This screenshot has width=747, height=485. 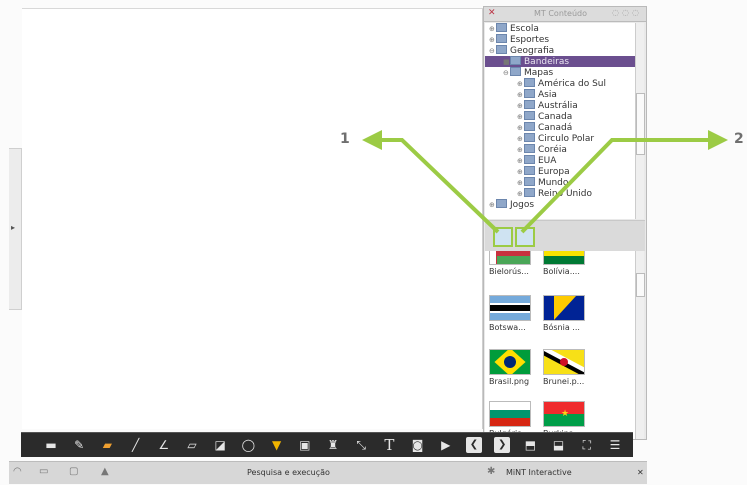 I want to click on callout-2: 2, so click(x=739, y=139).